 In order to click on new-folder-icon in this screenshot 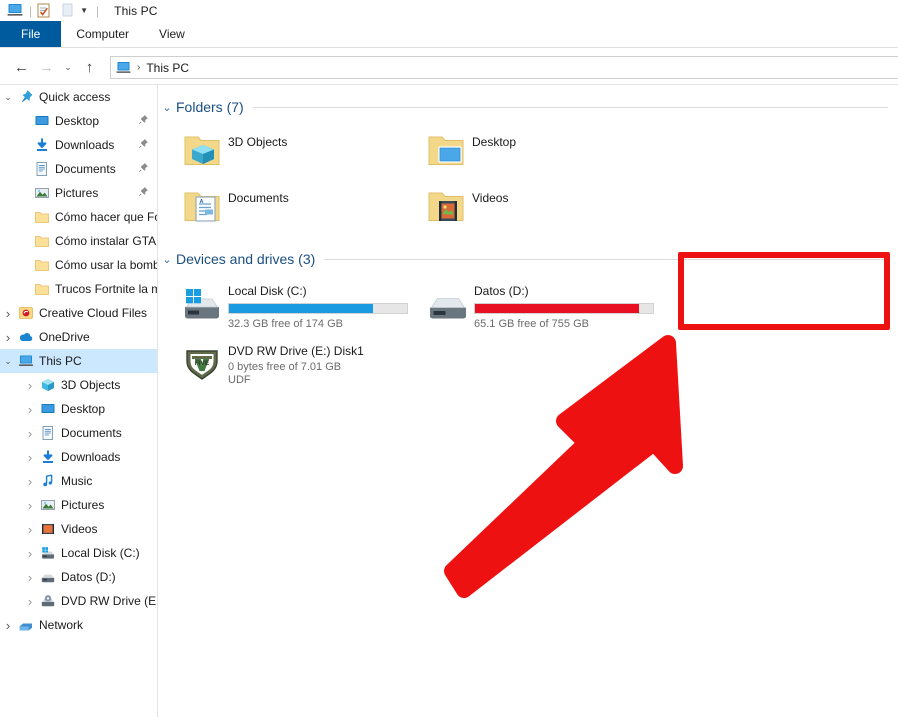, I will do `click(67, 10)`.